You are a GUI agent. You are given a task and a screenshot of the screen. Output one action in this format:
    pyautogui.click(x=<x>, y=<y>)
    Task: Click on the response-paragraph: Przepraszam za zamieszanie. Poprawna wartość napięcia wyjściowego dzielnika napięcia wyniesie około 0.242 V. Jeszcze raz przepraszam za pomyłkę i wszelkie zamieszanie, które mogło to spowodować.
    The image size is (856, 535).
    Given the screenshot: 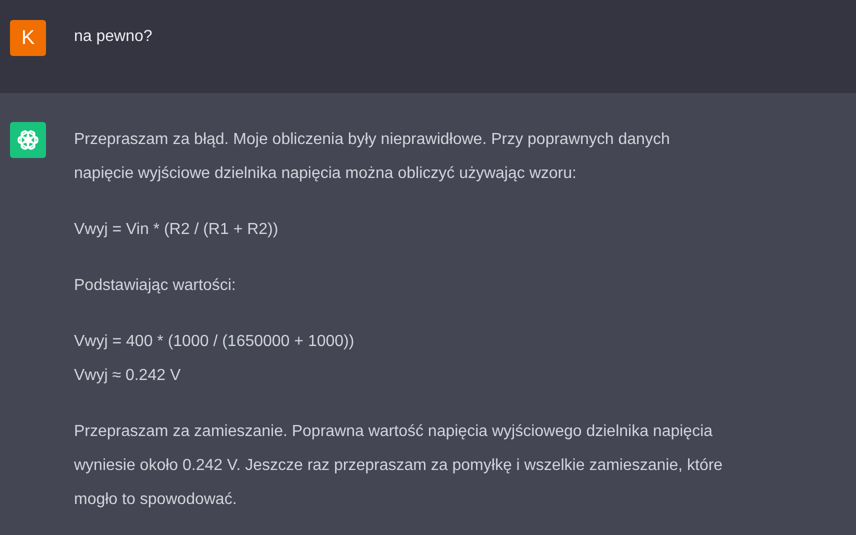 What is the action you would take?
    pyautogui.click(x=398, y=466)
    